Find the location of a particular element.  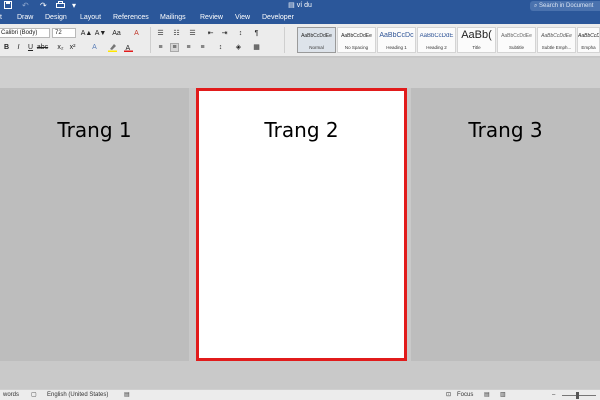

increase-indent-button: ⇥ is located at coordinates (224, 33).